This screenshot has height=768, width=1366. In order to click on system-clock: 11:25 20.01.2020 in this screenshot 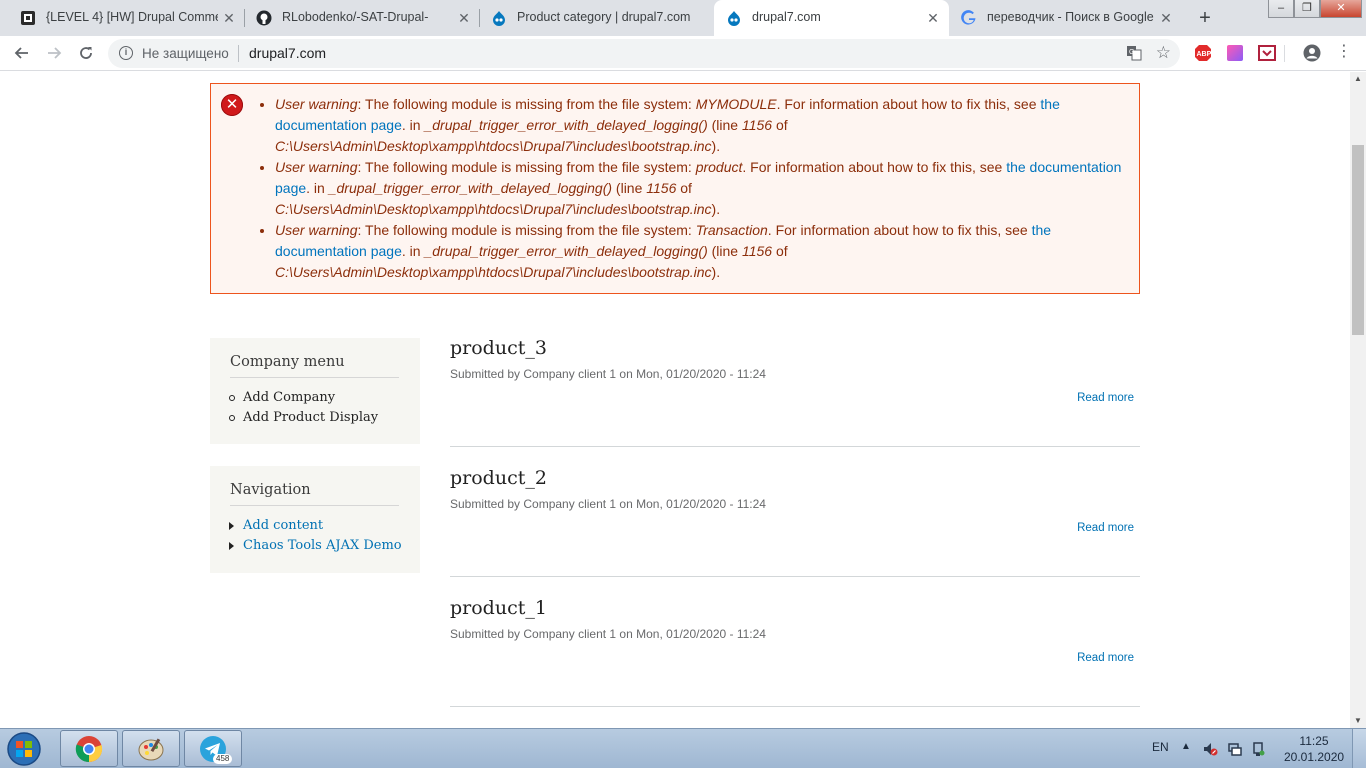, I will do `click(1314, 749)`.